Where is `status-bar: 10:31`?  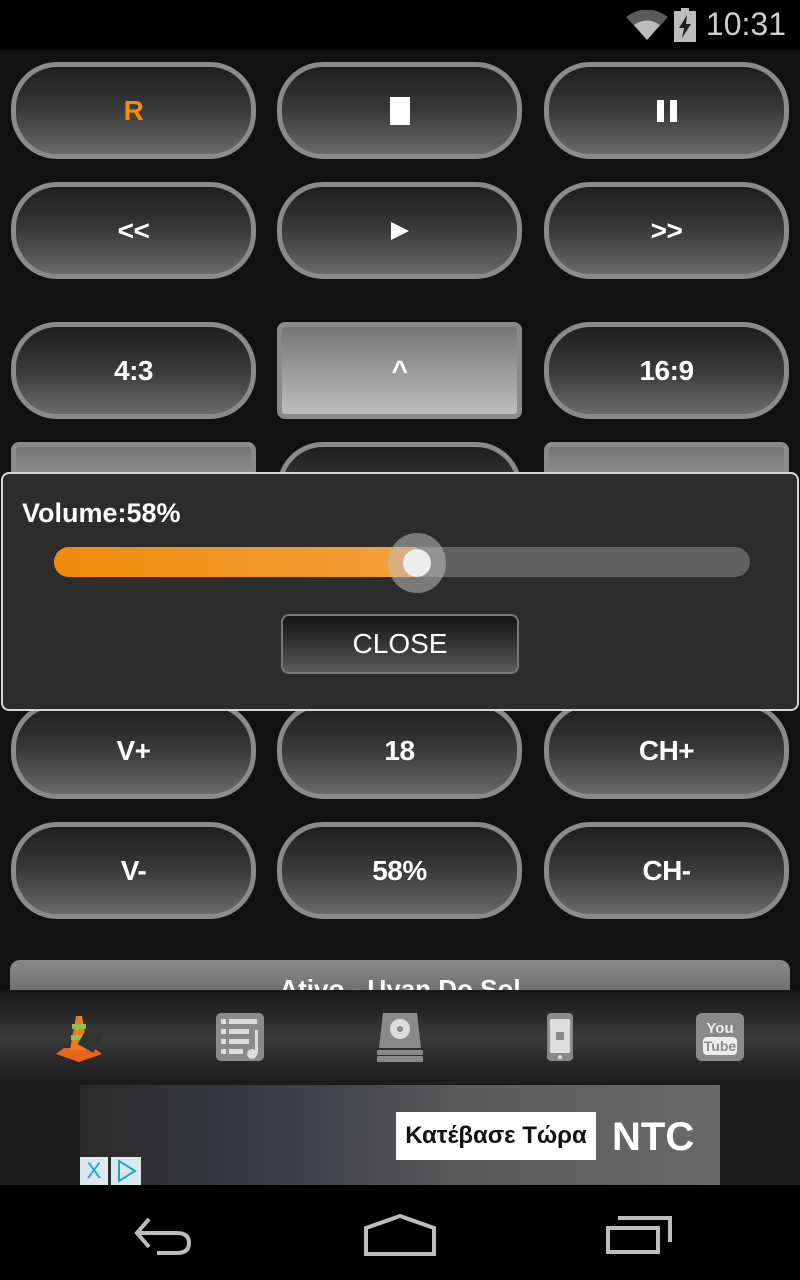
status-bar: 10:31 is located at coordinates (400, 25).